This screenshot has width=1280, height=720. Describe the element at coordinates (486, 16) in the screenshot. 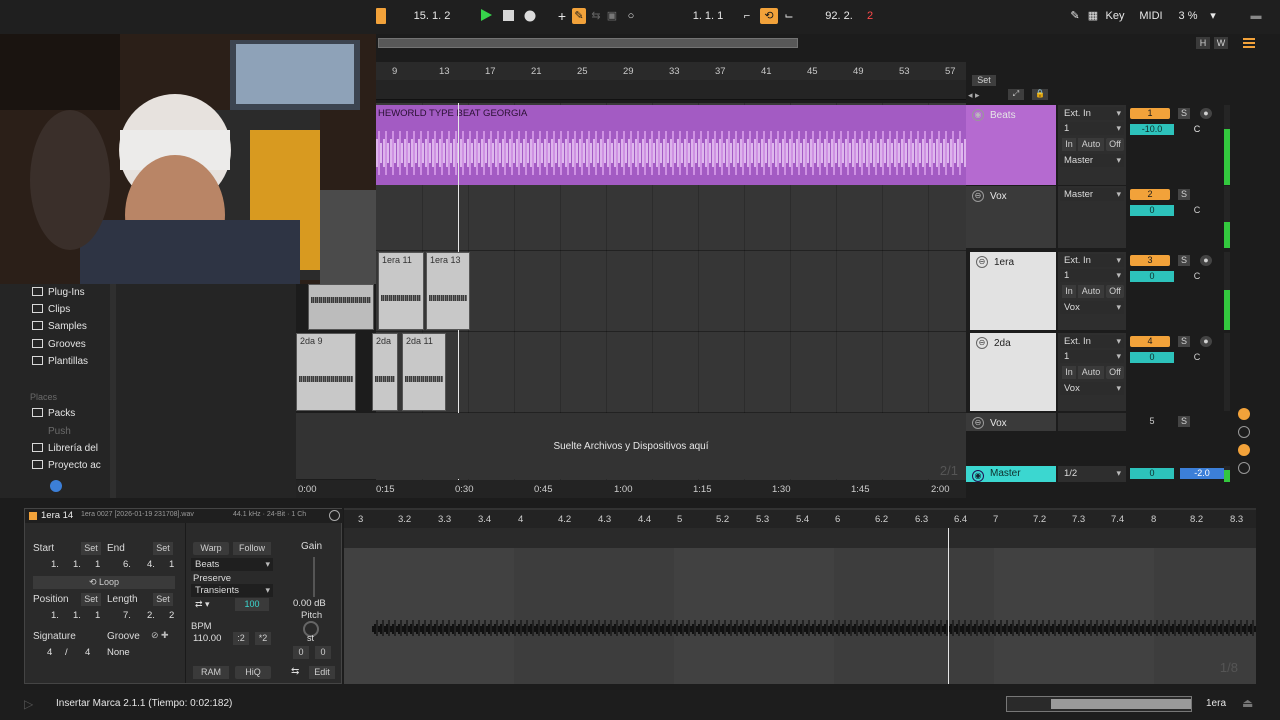

I see `play-icon` at that location.